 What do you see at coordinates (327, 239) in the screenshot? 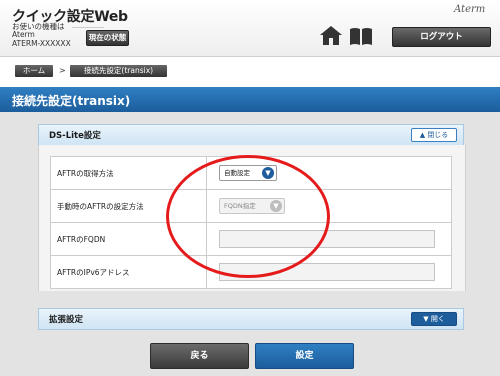
I see `aftr-fqdn-input` at bounding box center [327, 239].